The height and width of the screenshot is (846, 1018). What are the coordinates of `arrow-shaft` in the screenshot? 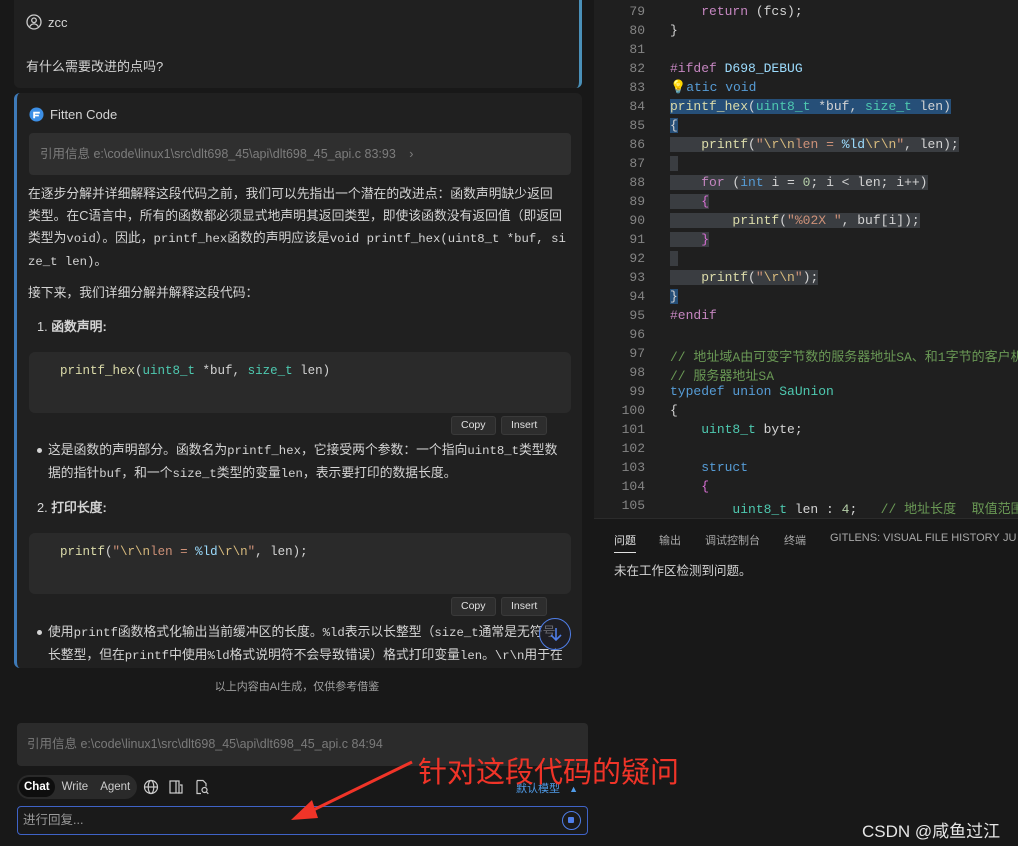 It's located at (358, 788).